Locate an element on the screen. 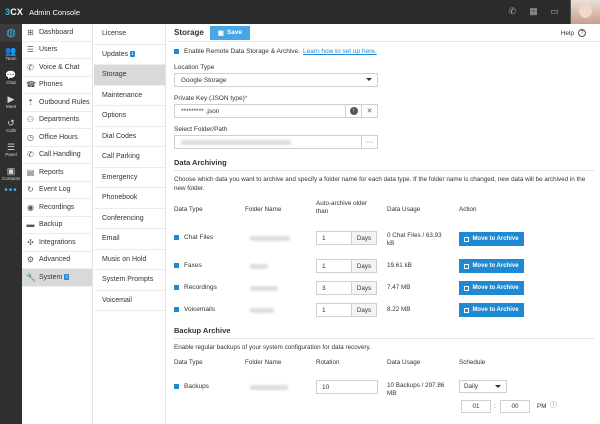 Image resolution: width=600 pixels, height=424 pixels. schedule-minute-input: 00 is located at coordinates (515, 406).